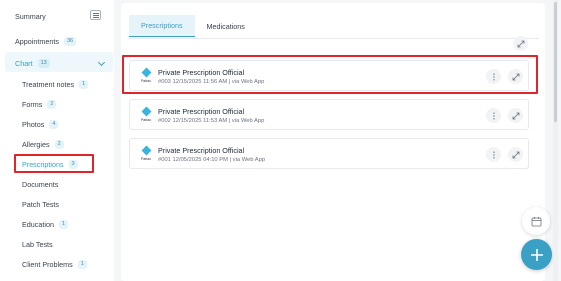  Describe the element at coordinates (43, 63) in the screenshot. I see `count-badge: 13` at that location.